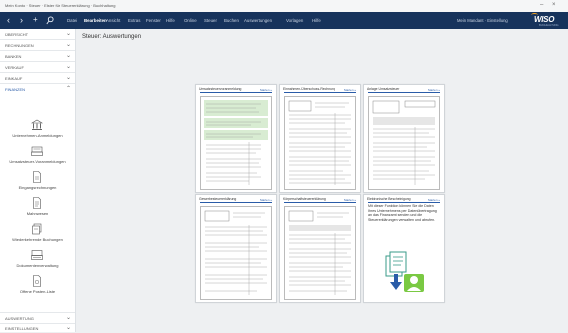  I want to click on user-menu: Mein Mandant · Einstellung, so click(482, 20).